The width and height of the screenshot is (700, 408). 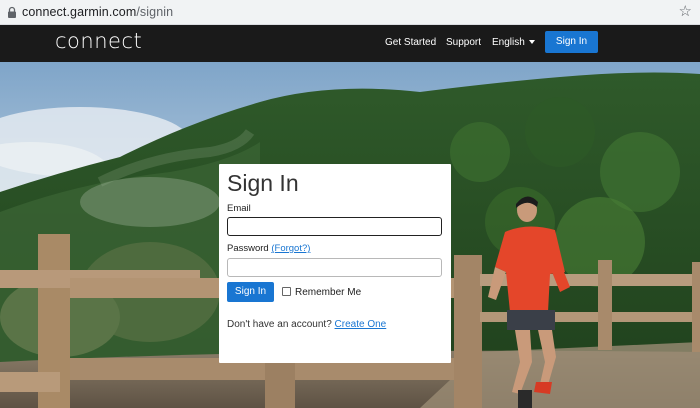 I want to click on password-label-row: Password (Forgot?), so click(x=268, y=248).